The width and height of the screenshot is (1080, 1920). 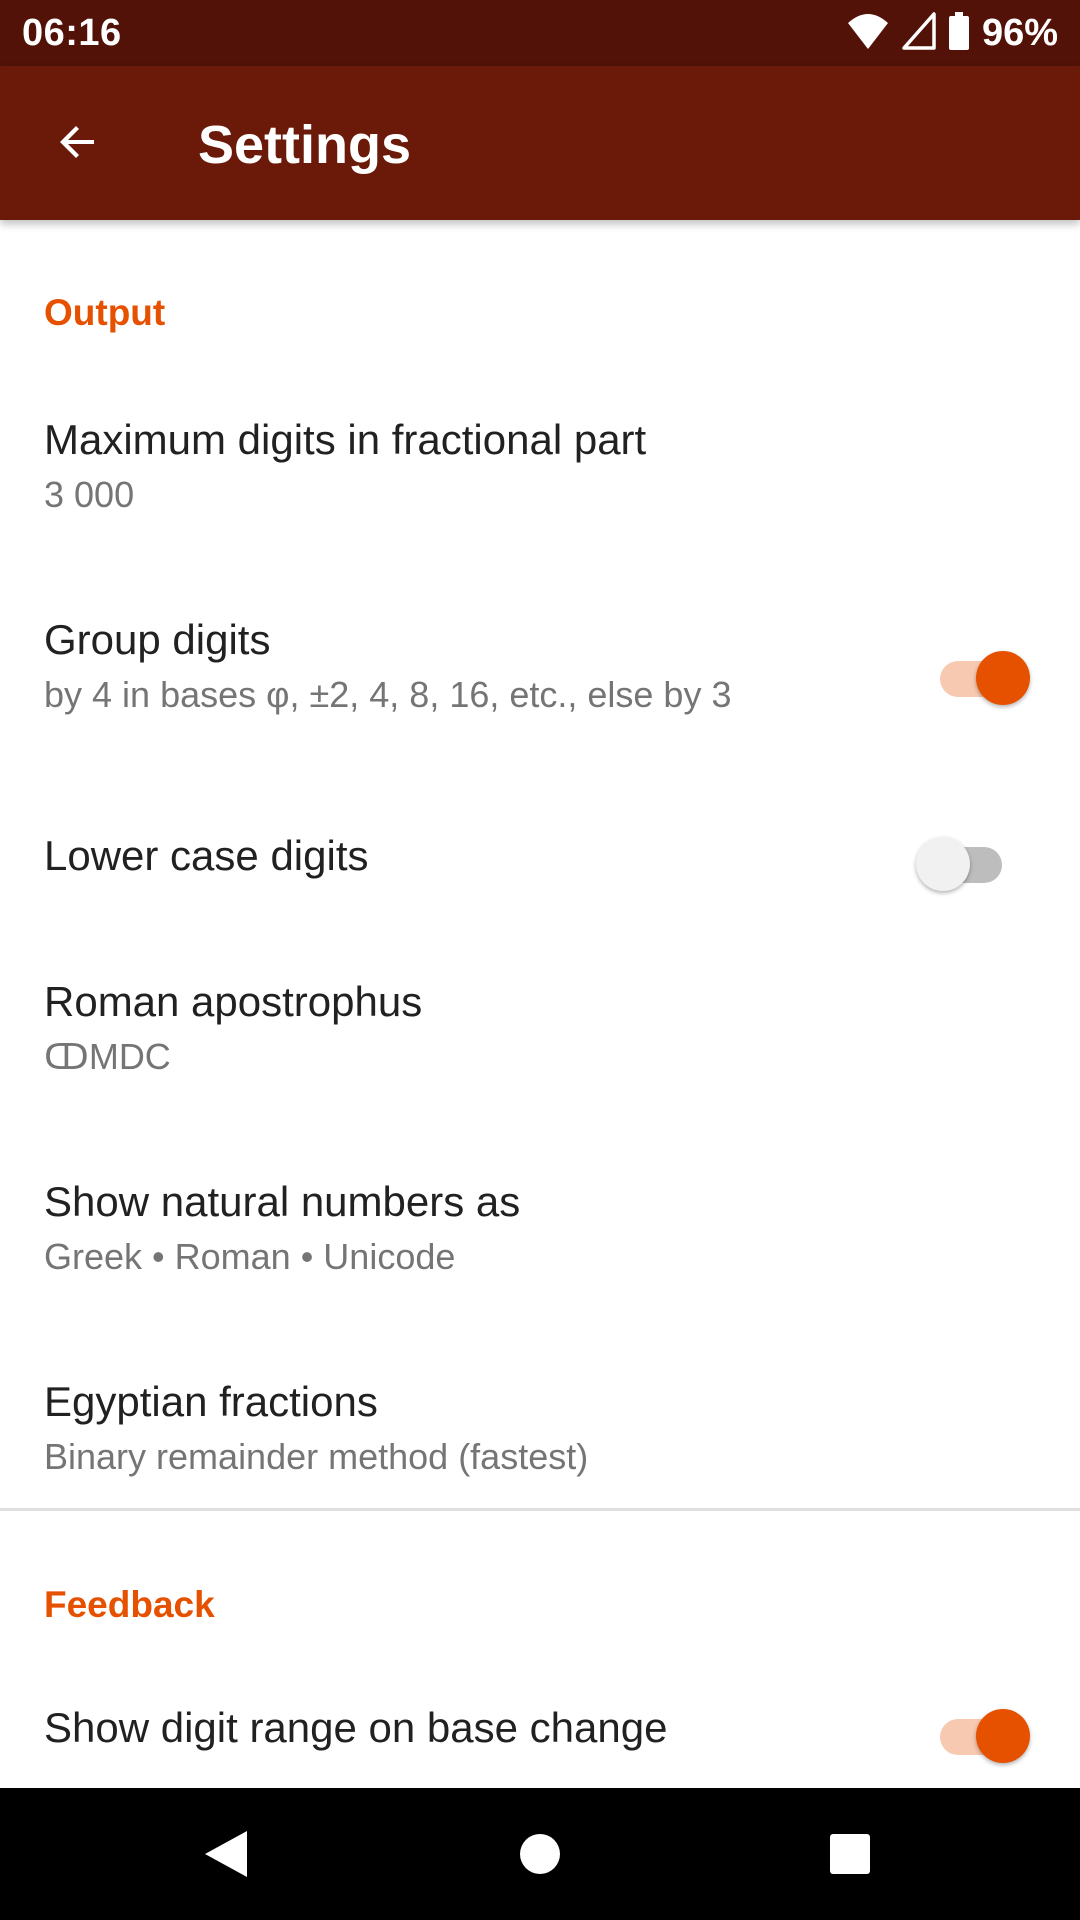 I want to click on pref-title: Egyptian fractions, so click(x=211, y=1401).